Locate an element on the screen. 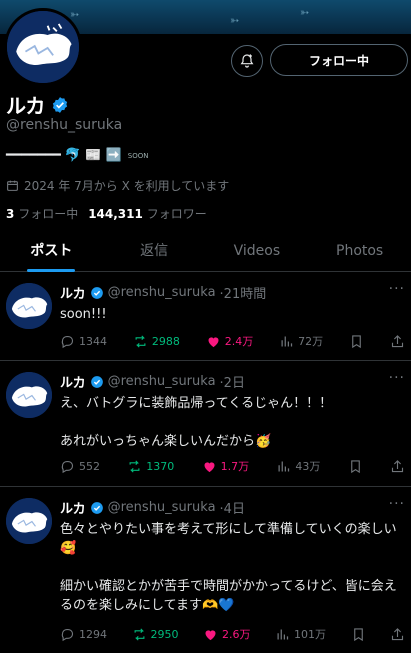 Image resolution: width=411 pixels, height=653 pixels. repost-count: 2988 is located at coordinates (165, 341).